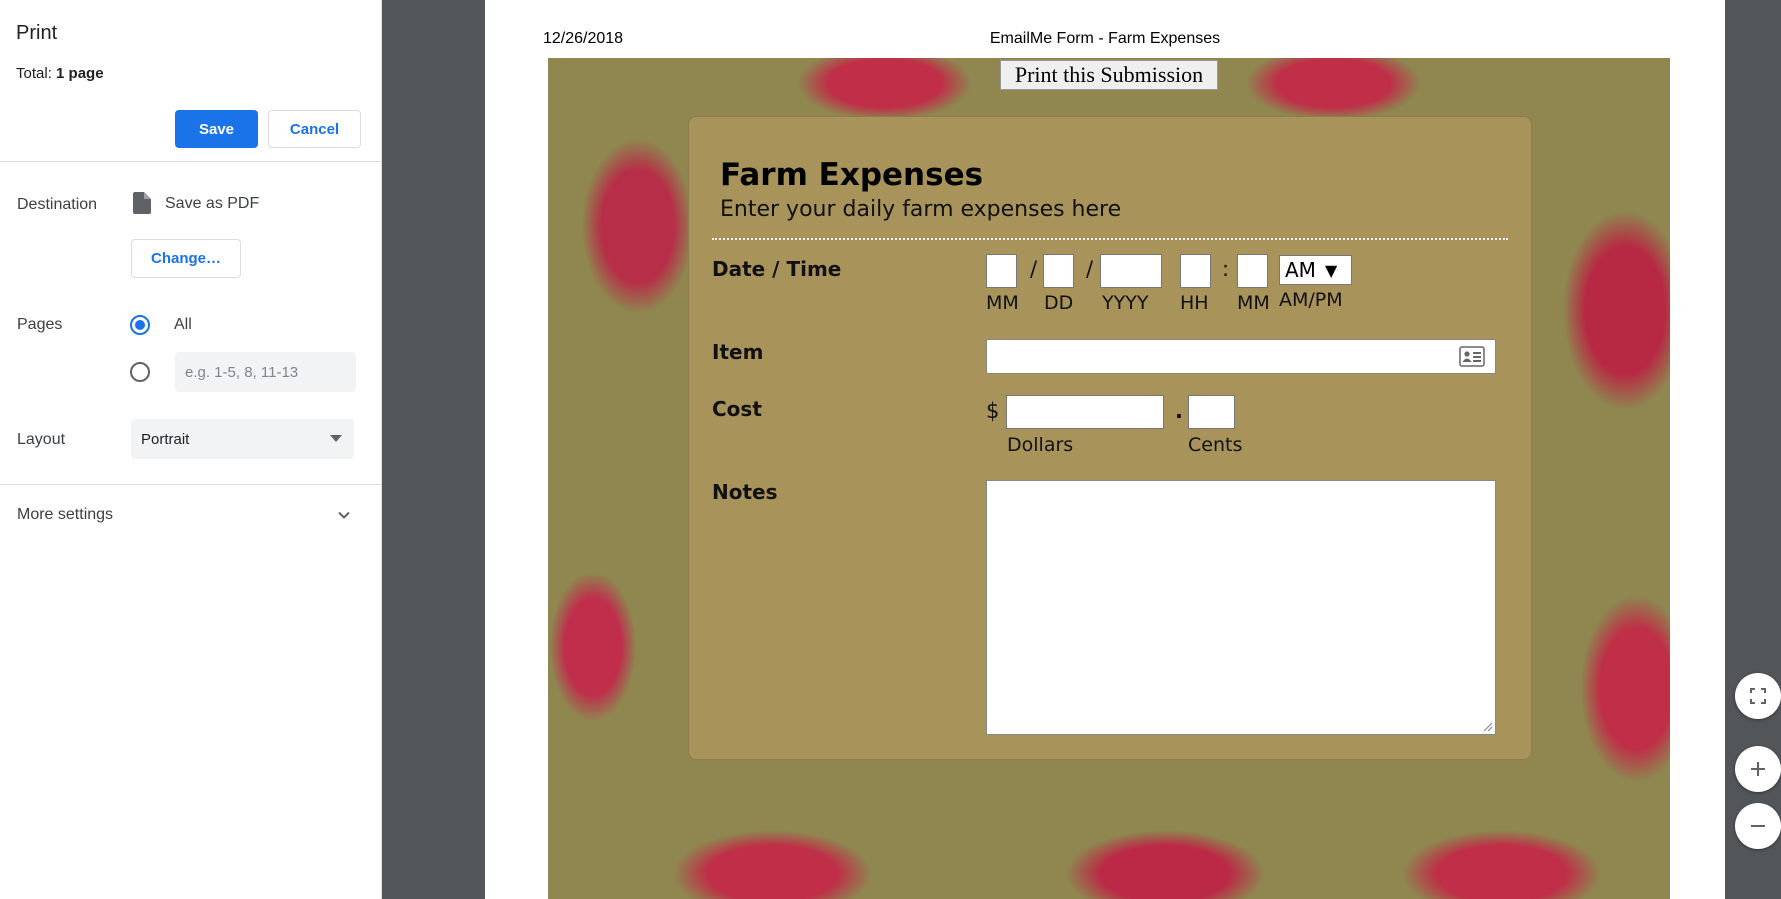 This screenshot has height=899, width=1781. I want to click on destination-label: Destination, so click(57, 204).